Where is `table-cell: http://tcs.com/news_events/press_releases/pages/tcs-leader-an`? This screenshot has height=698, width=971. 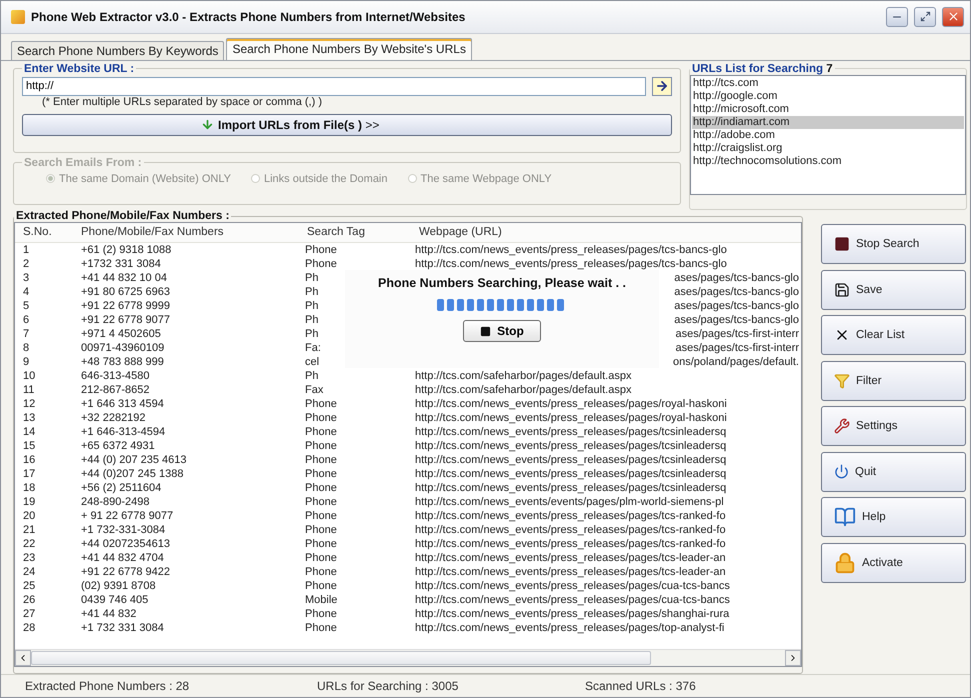 table-cell: http://tcs.com/news_events/press_releases/pages/tcs-leader-an is located at coordinates (570, 558).